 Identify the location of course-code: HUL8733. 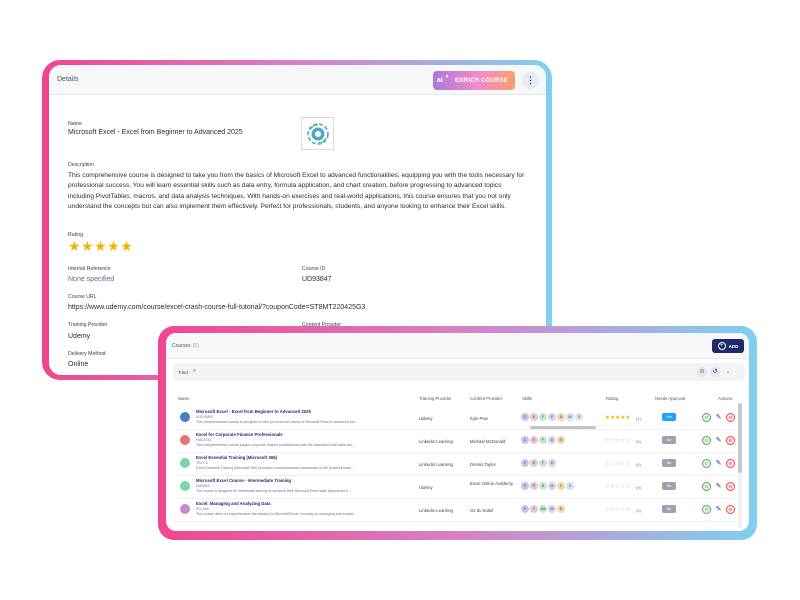
(204, 440).